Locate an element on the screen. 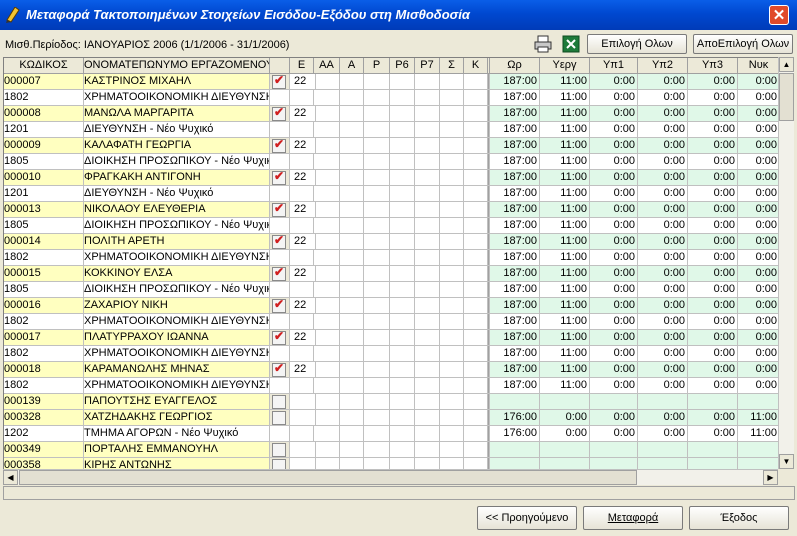 This screenshot has width=797, height=536. column-header: Ε is located at coordinates (302, 66).